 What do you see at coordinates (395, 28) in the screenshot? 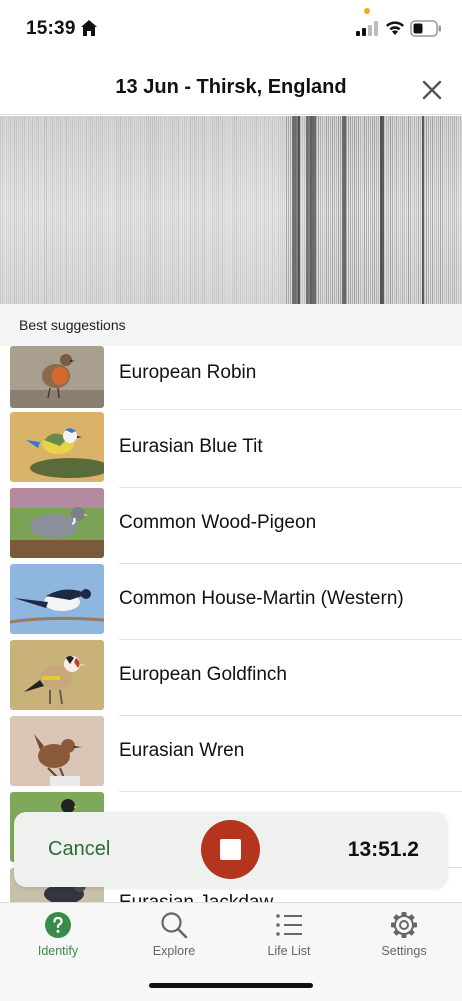
I see `wifi-icon` at bounding box center [395, 28].